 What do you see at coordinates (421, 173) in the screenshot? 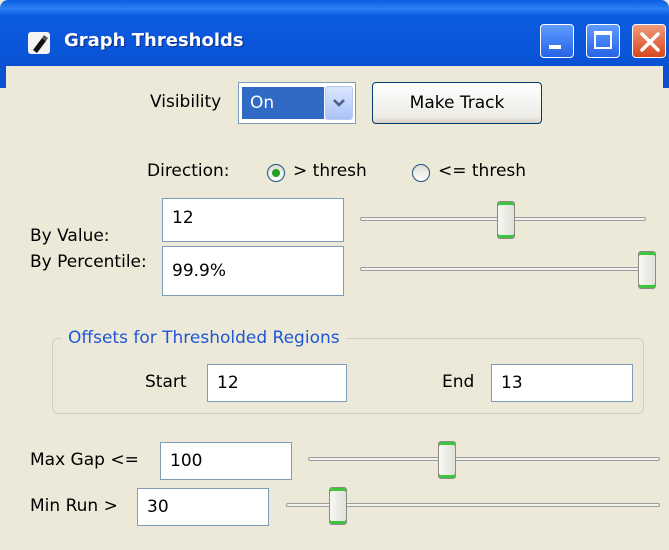
I see `direction-radio-le` at bounding box center [421, 173].